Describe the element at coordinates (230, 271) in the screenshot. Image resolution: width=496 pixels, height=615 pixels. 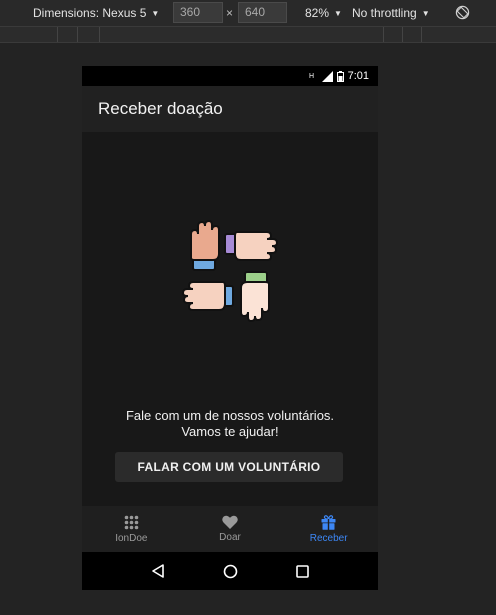
I see `helping-hands-icon` at that location.